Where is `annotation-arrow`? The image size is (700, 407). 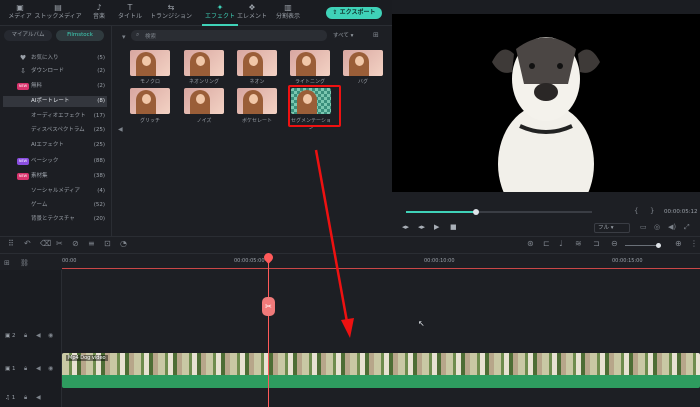 annotation-arrow is located at coordinates (334, 243).